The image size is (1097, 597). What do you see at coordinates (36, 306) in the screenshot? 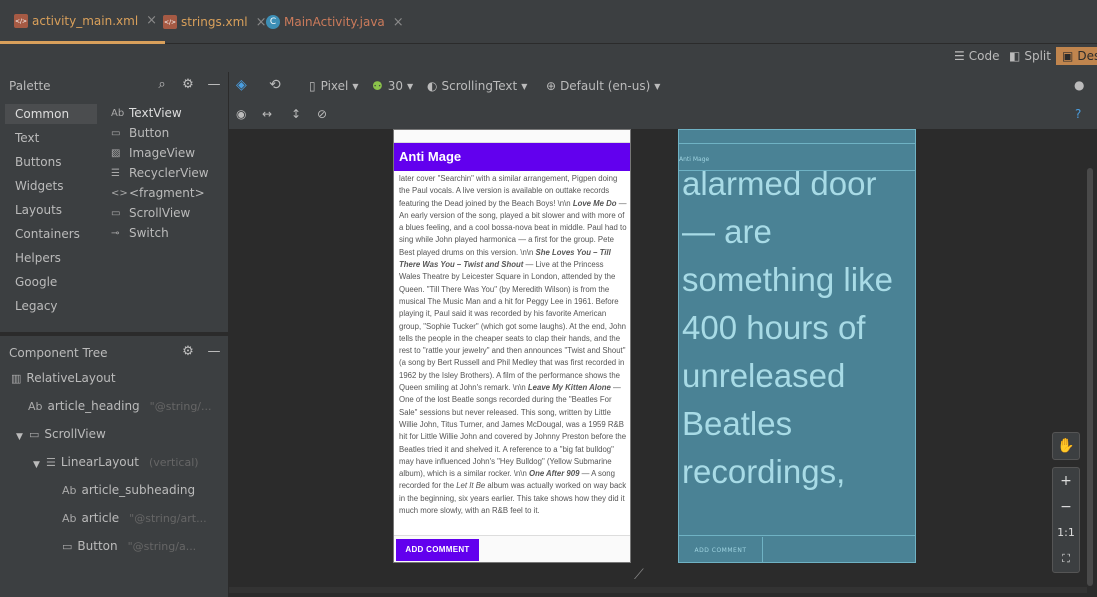
I see `palette-category-legacy: Legacy` at bounding box center [36, 306].